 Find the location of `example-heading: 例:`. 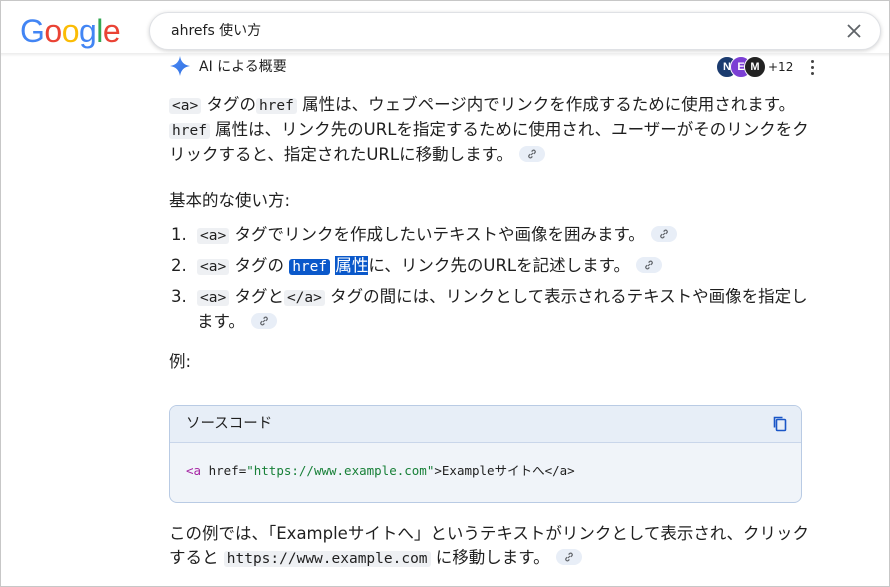

example-heading: 例: is located at coordinates (180, 361).